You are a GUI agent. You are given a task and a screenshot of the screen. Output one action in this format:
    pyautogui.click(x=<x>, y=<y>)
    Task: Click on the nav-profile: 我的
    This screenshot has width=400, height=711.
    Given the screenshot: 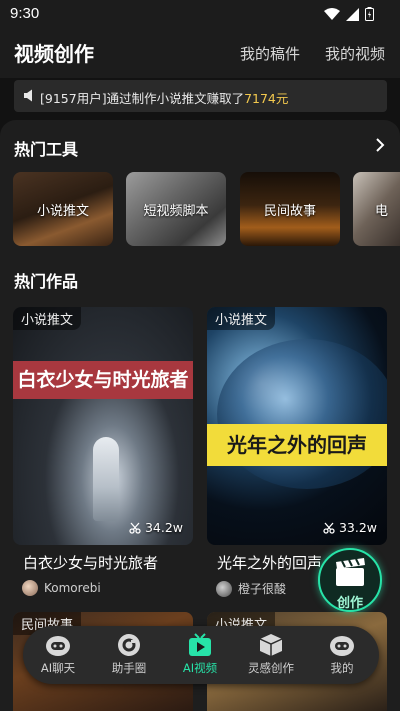 What is the action you would take?
    pyautogui.click(x=342, y=654)
    